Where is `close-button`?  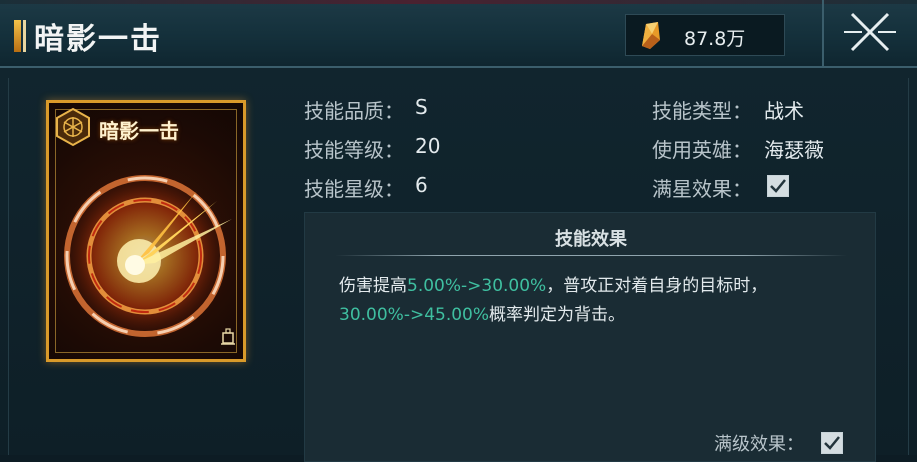
close-button is located at coordinates (870, 32).